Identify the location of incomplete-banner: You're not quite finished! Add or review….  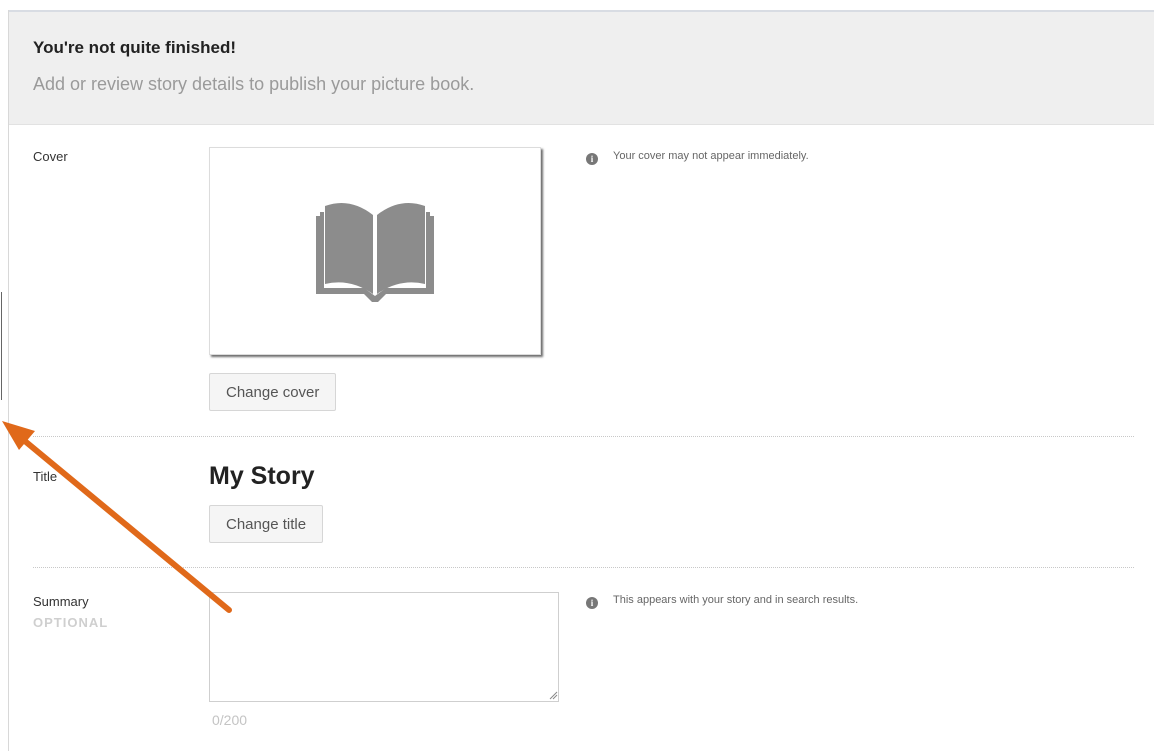
(581, 68).